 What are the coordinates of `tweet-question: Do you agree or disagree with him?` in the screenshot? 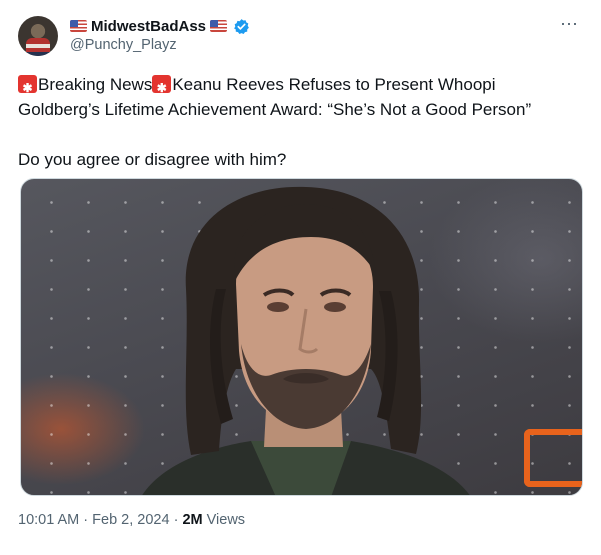 It's located at (152, 159).